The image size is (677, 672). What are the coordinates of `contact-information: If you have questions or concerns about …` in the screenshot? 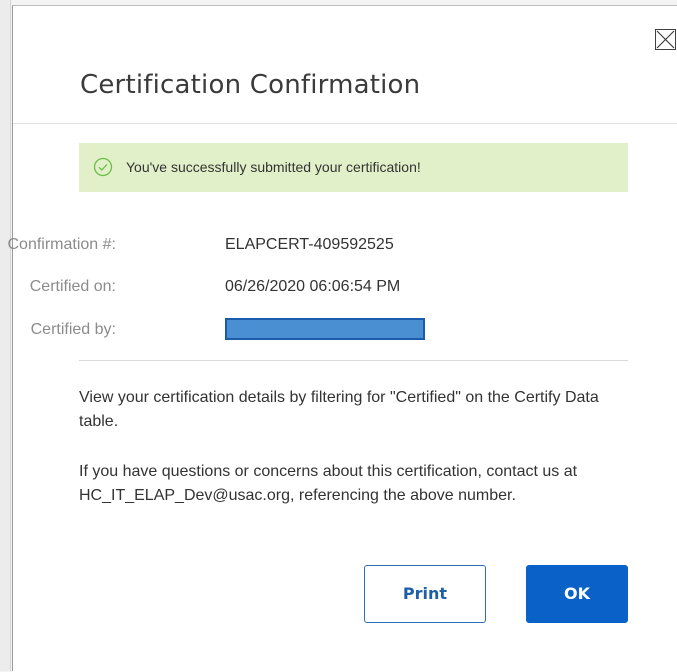 It's located at (328, 483).